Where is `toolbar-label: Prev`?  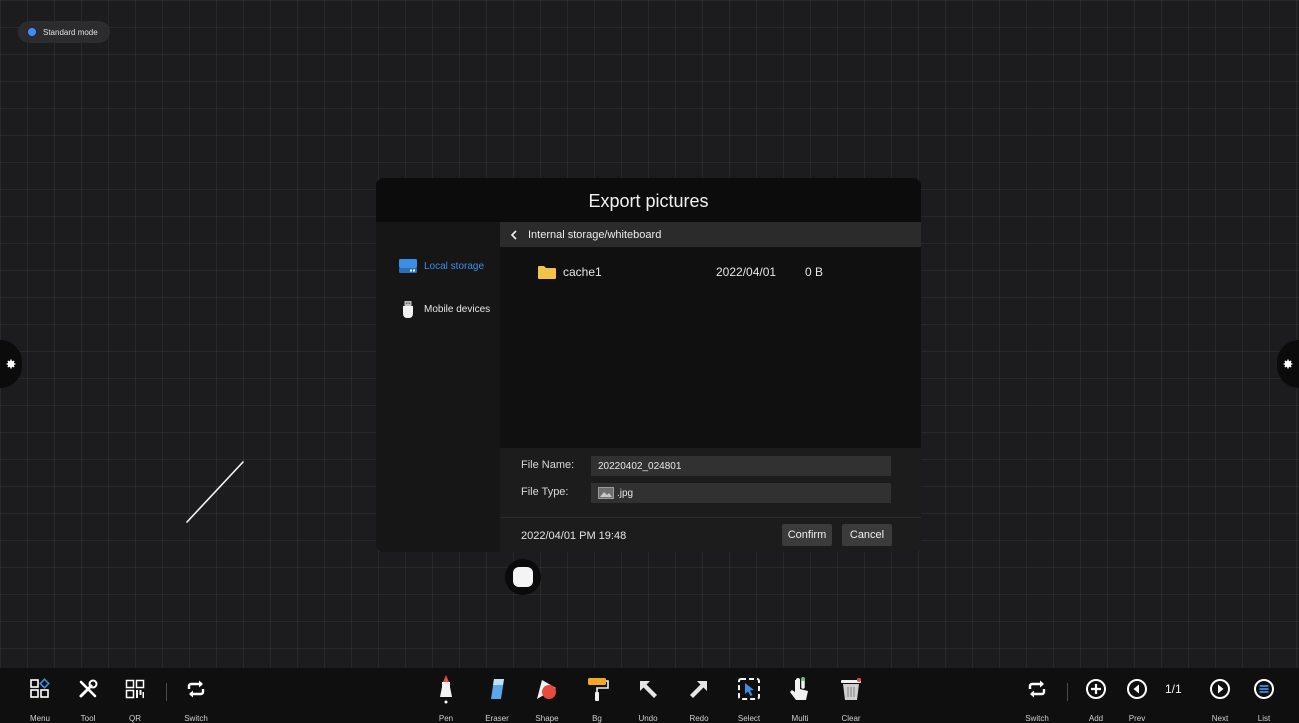
toolbar-label: Prev is located at coordinates (1137, 718).